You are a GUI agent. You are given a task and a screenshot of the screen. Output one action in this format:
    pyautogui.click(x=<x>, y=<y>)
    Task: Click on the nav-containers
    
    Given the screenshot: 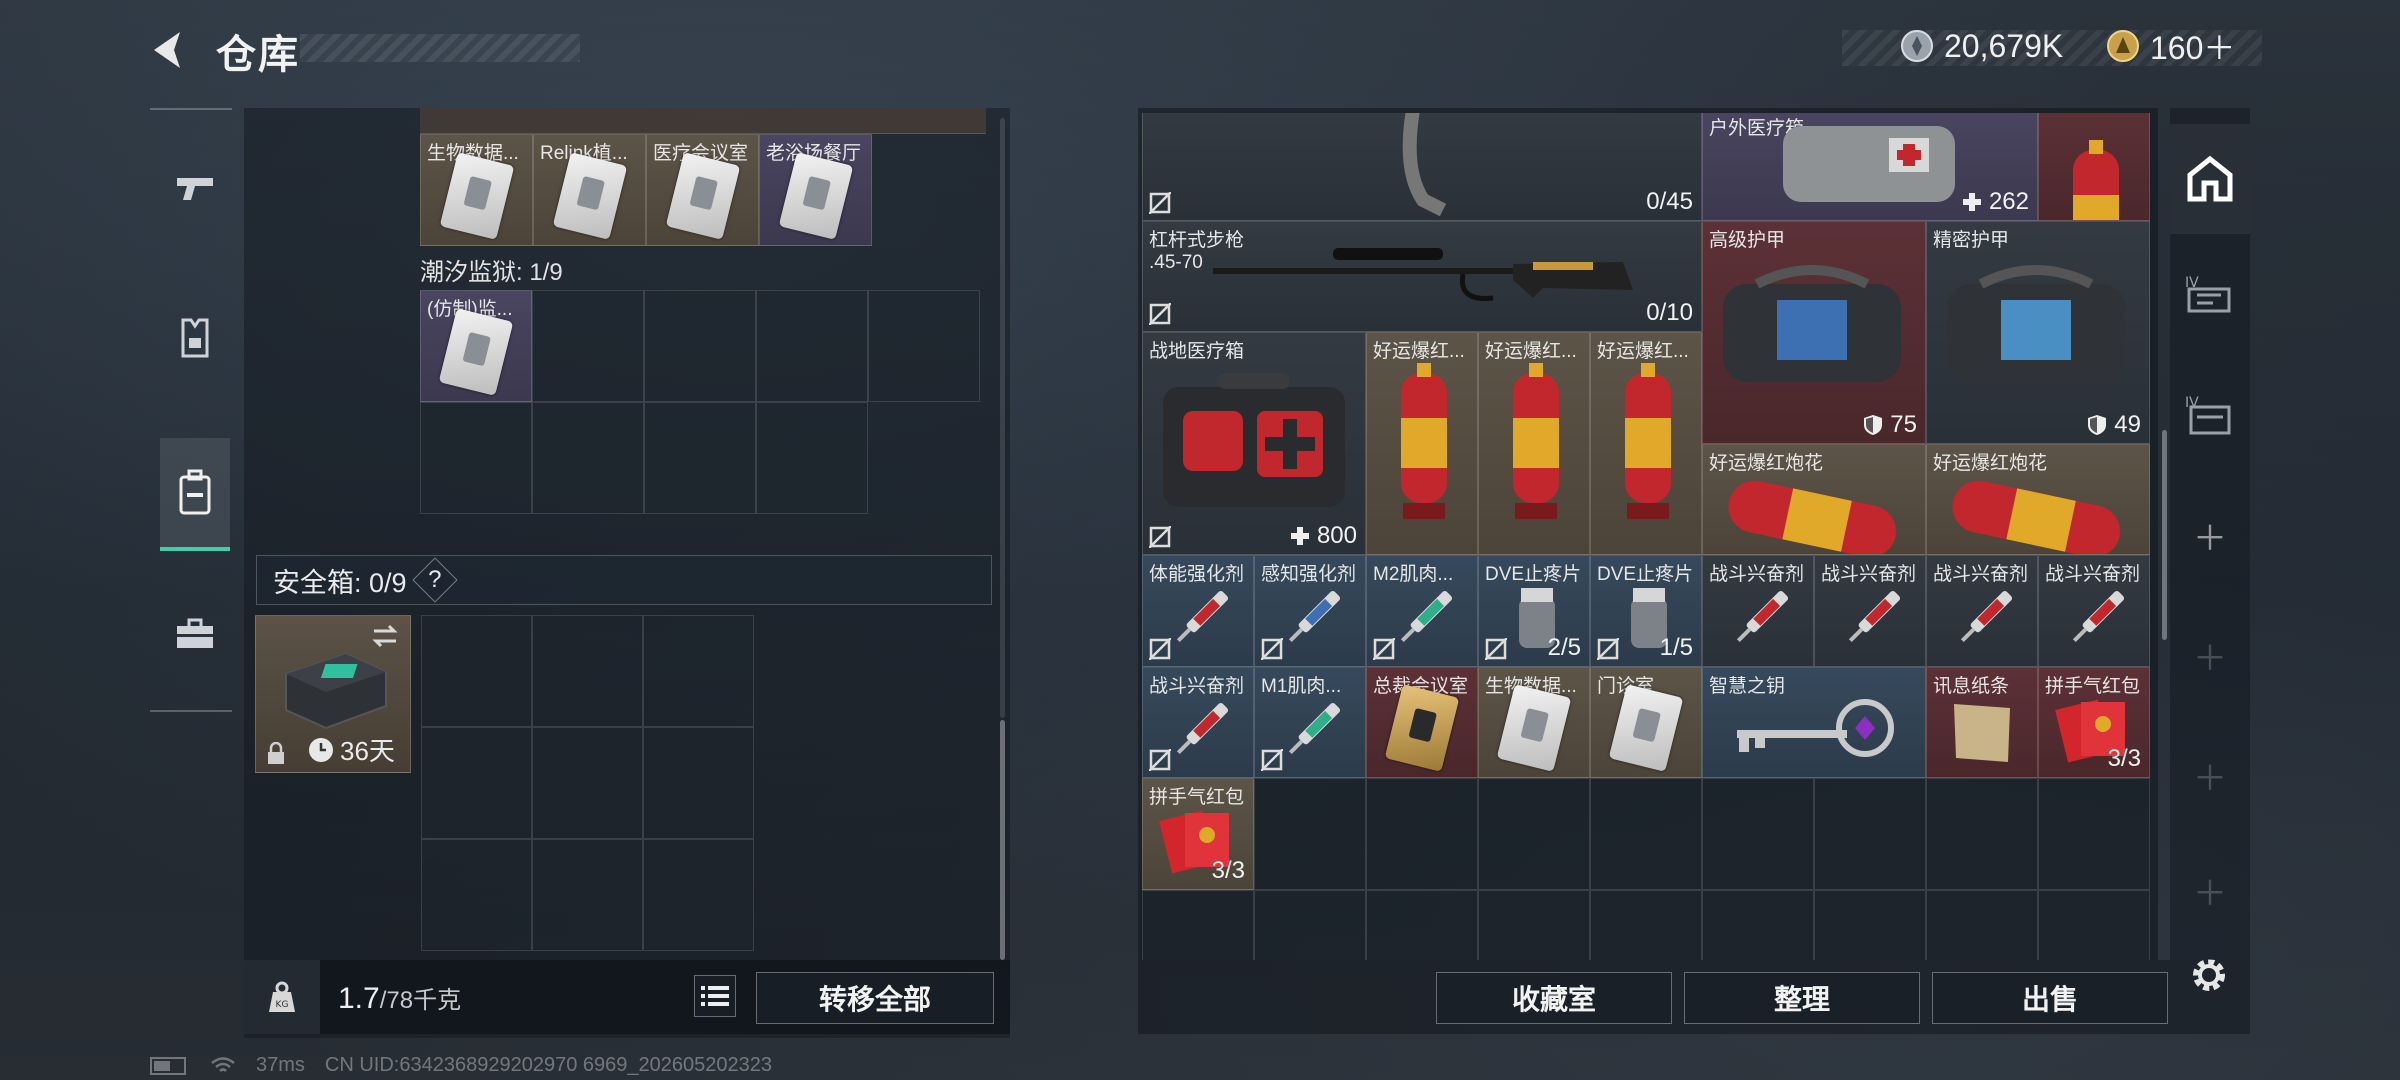 What is the action you would take?
    pyautogui.click(x=195, y=493)
    